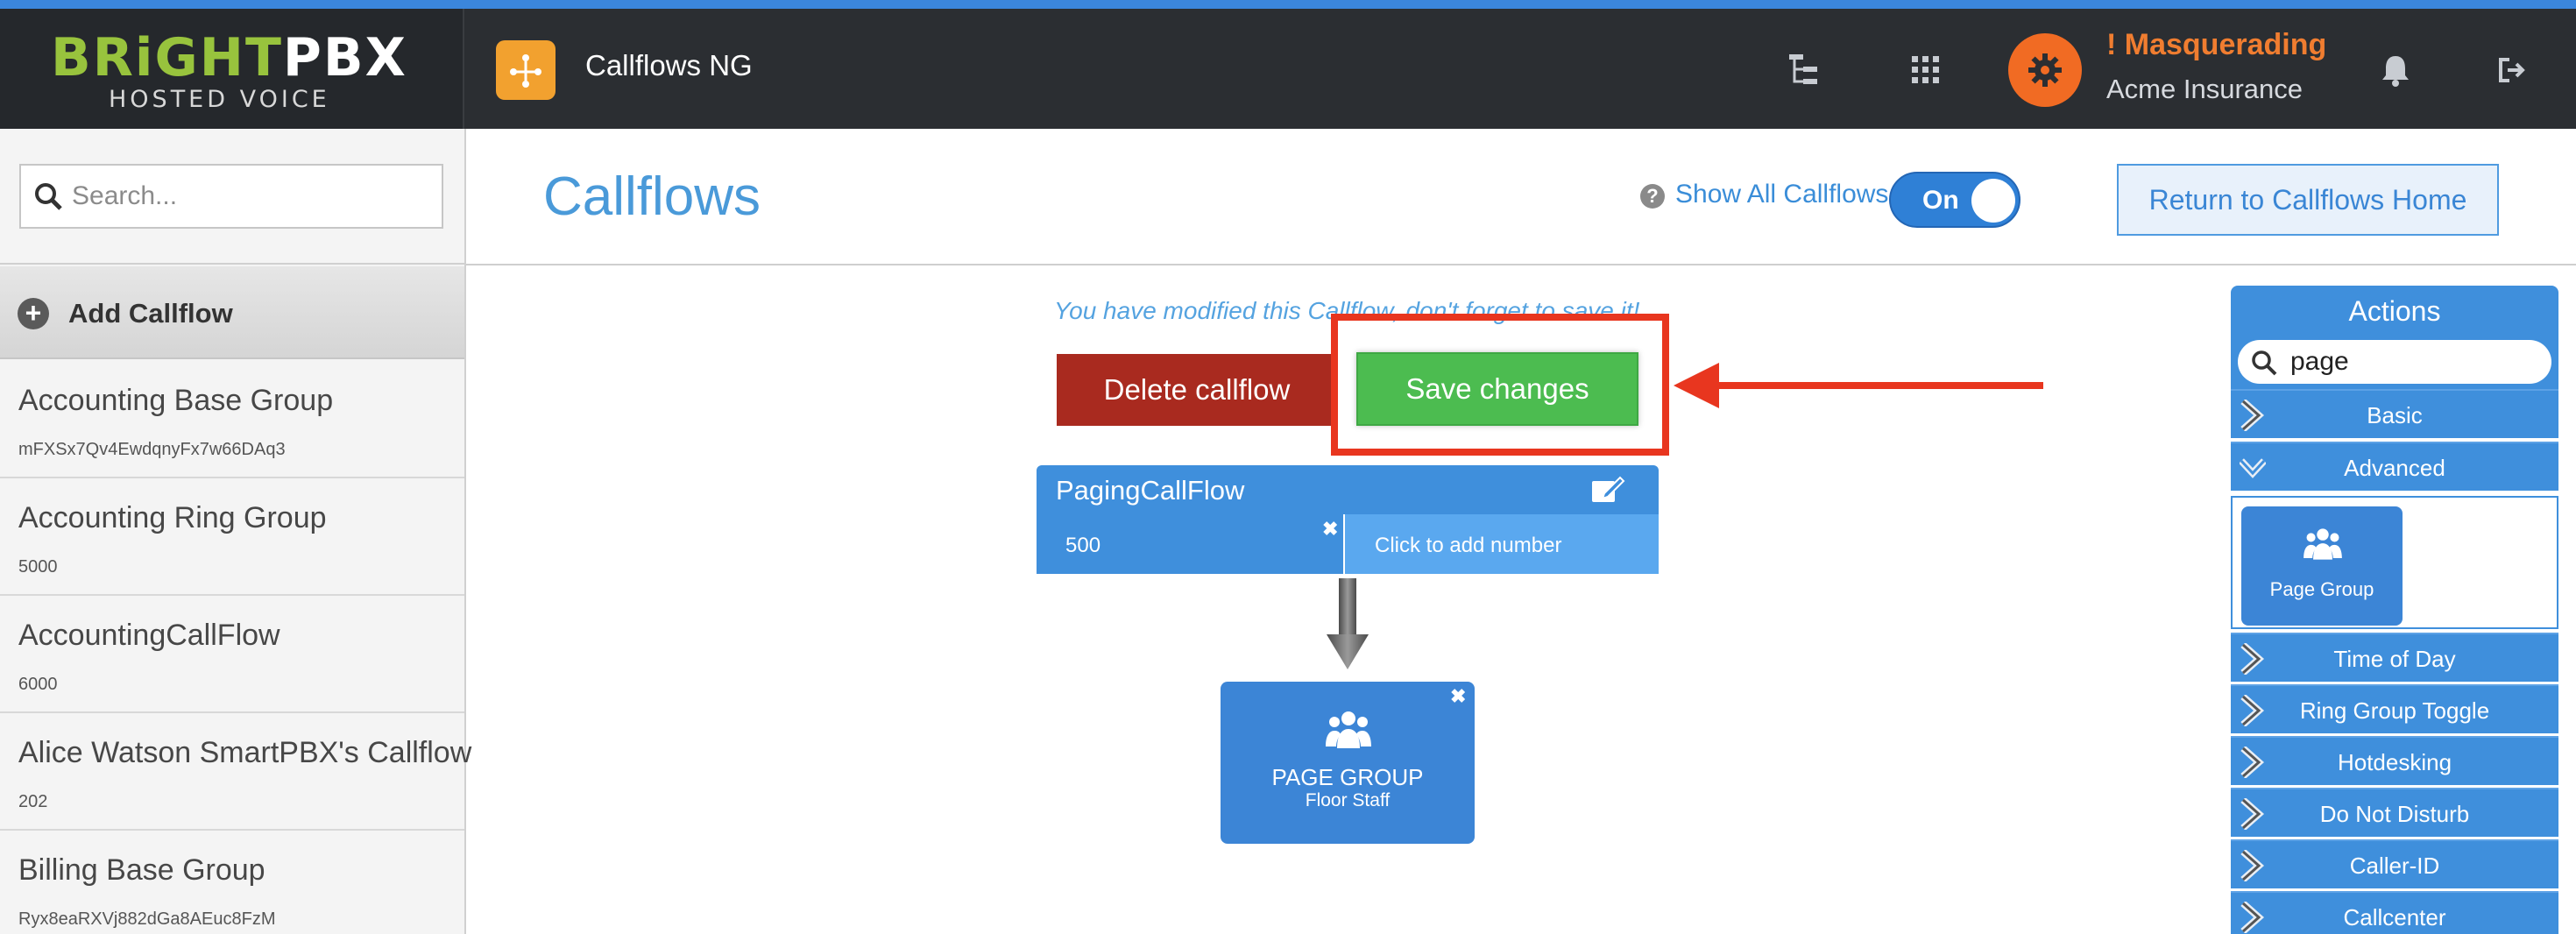 The width and height of the screenshot is (2576, 934). What do you see at coordinates (2513, 70) in the screenshot?
I see `logout-icon` at bounding box center [2513, 70].